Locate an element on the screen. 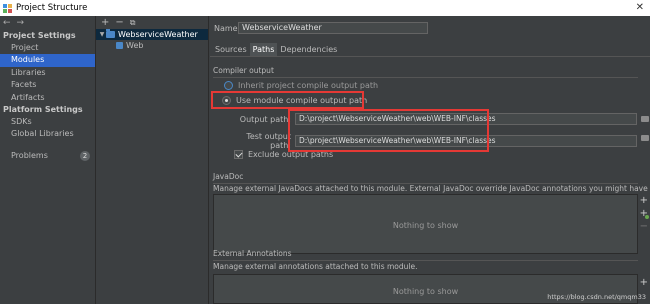 Image resolution: width=650 pixels, height=304 pixels. module-name-input: WebserviceWeather is located at coordinates (333, 28).